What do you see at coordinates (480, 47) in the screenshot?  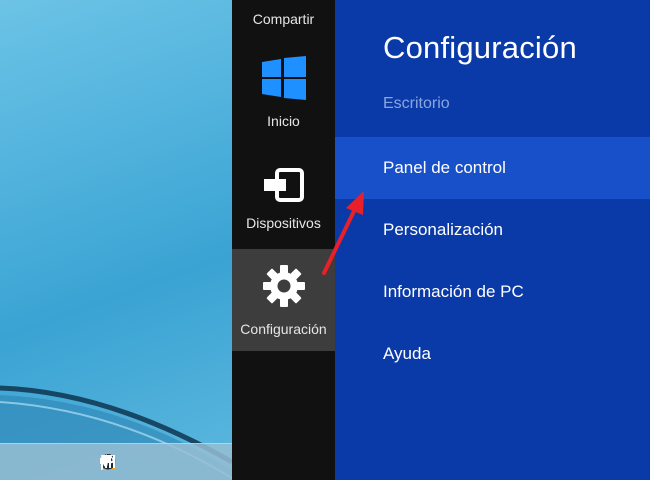 I see `settings-title: Configuración` at bounding box center [480, 47].